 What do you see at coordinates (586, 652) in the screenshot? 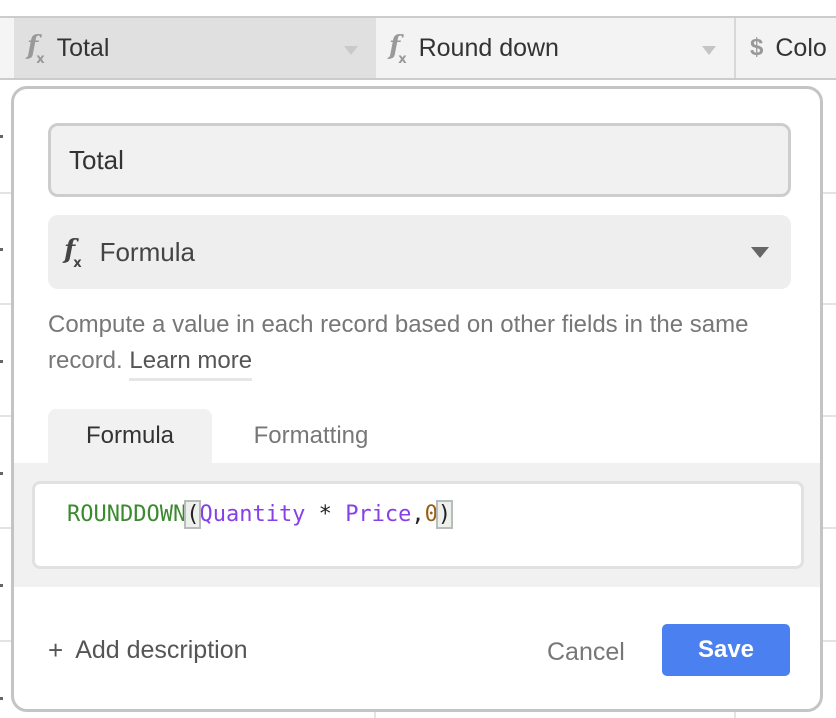
I see `cancel-button: Cancel` at bounding box center [586, 652].